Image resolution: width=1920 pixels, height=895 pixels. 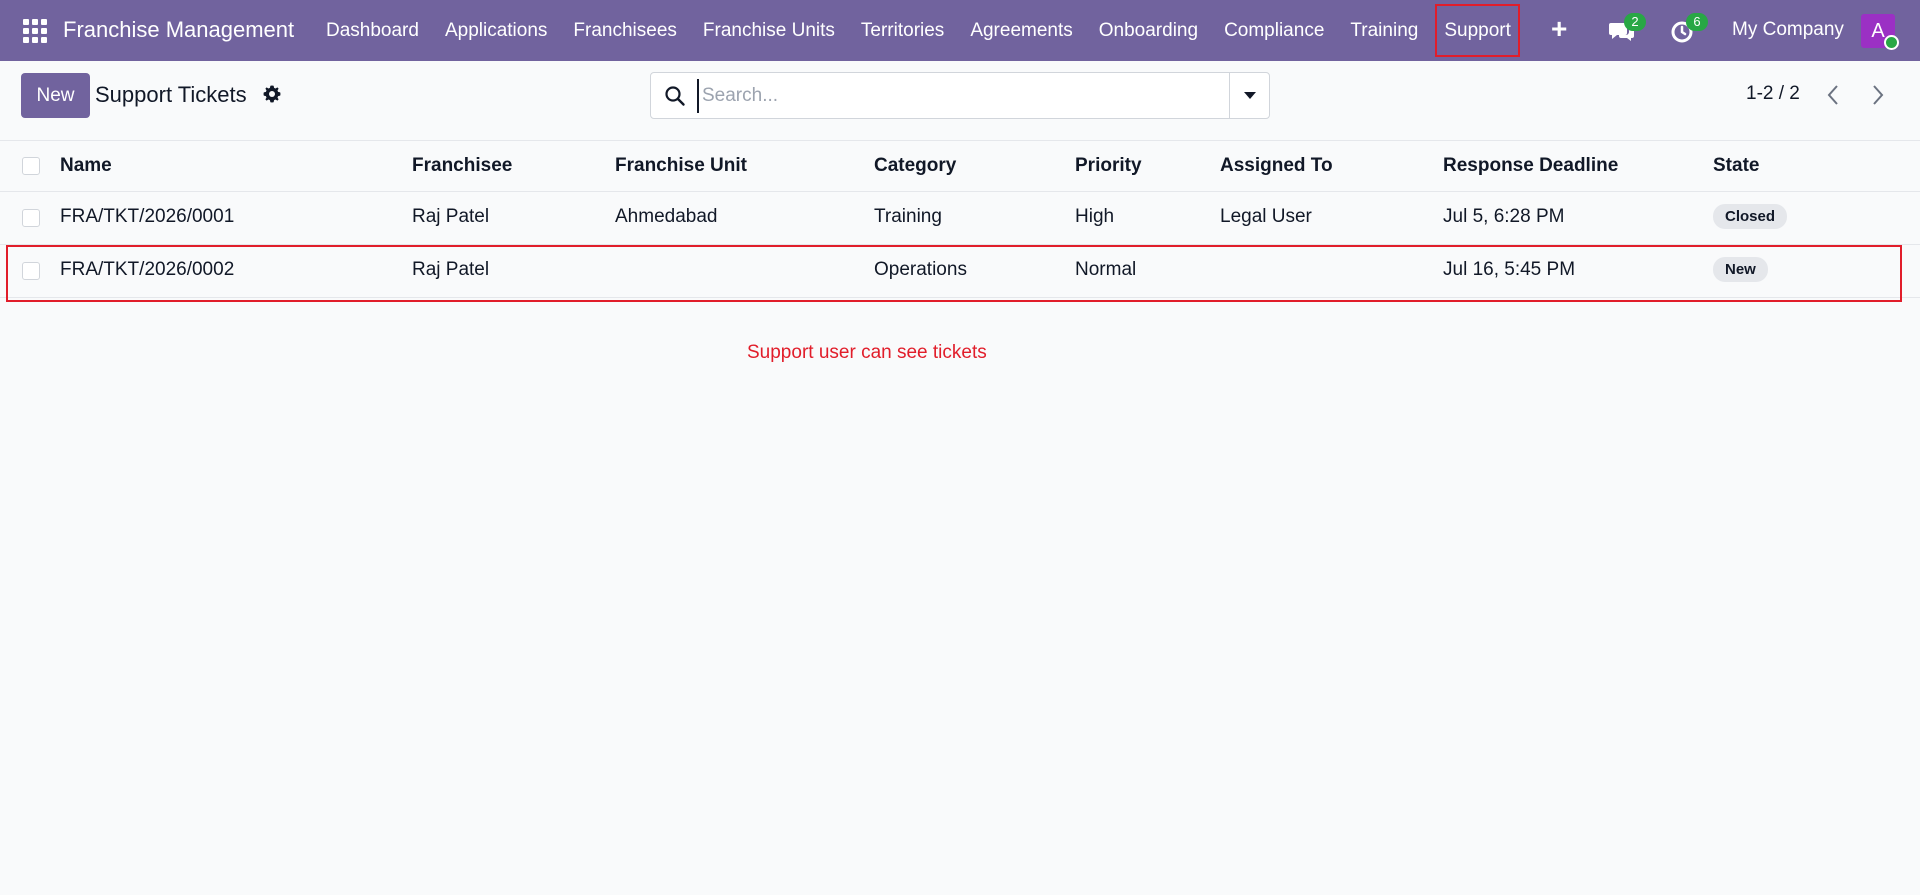 What do you see at coordinates (1509, 269) in the screenshot?
I see `cell-response-deadline: Jul 16, 5:45 PM` at bounding box center [1509, 269].